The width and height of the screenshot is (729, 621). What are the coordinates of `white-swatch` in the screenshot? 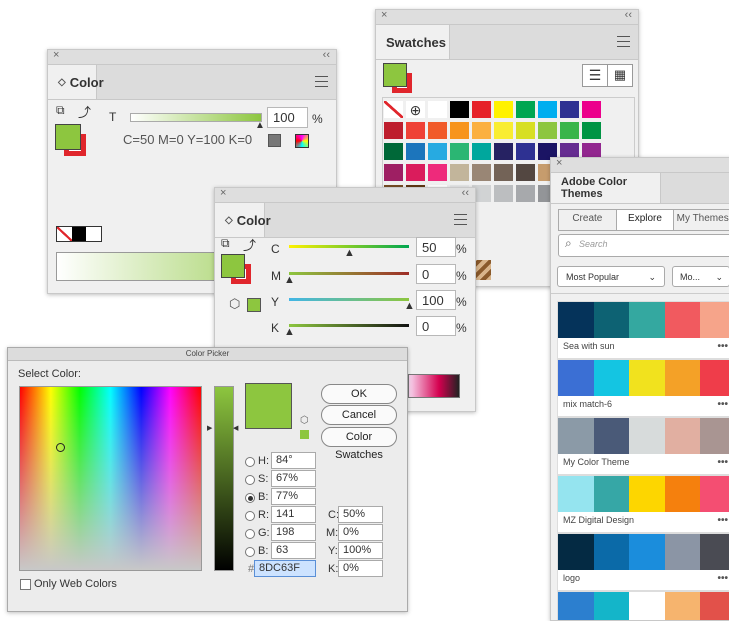 It's located at (94, 234).